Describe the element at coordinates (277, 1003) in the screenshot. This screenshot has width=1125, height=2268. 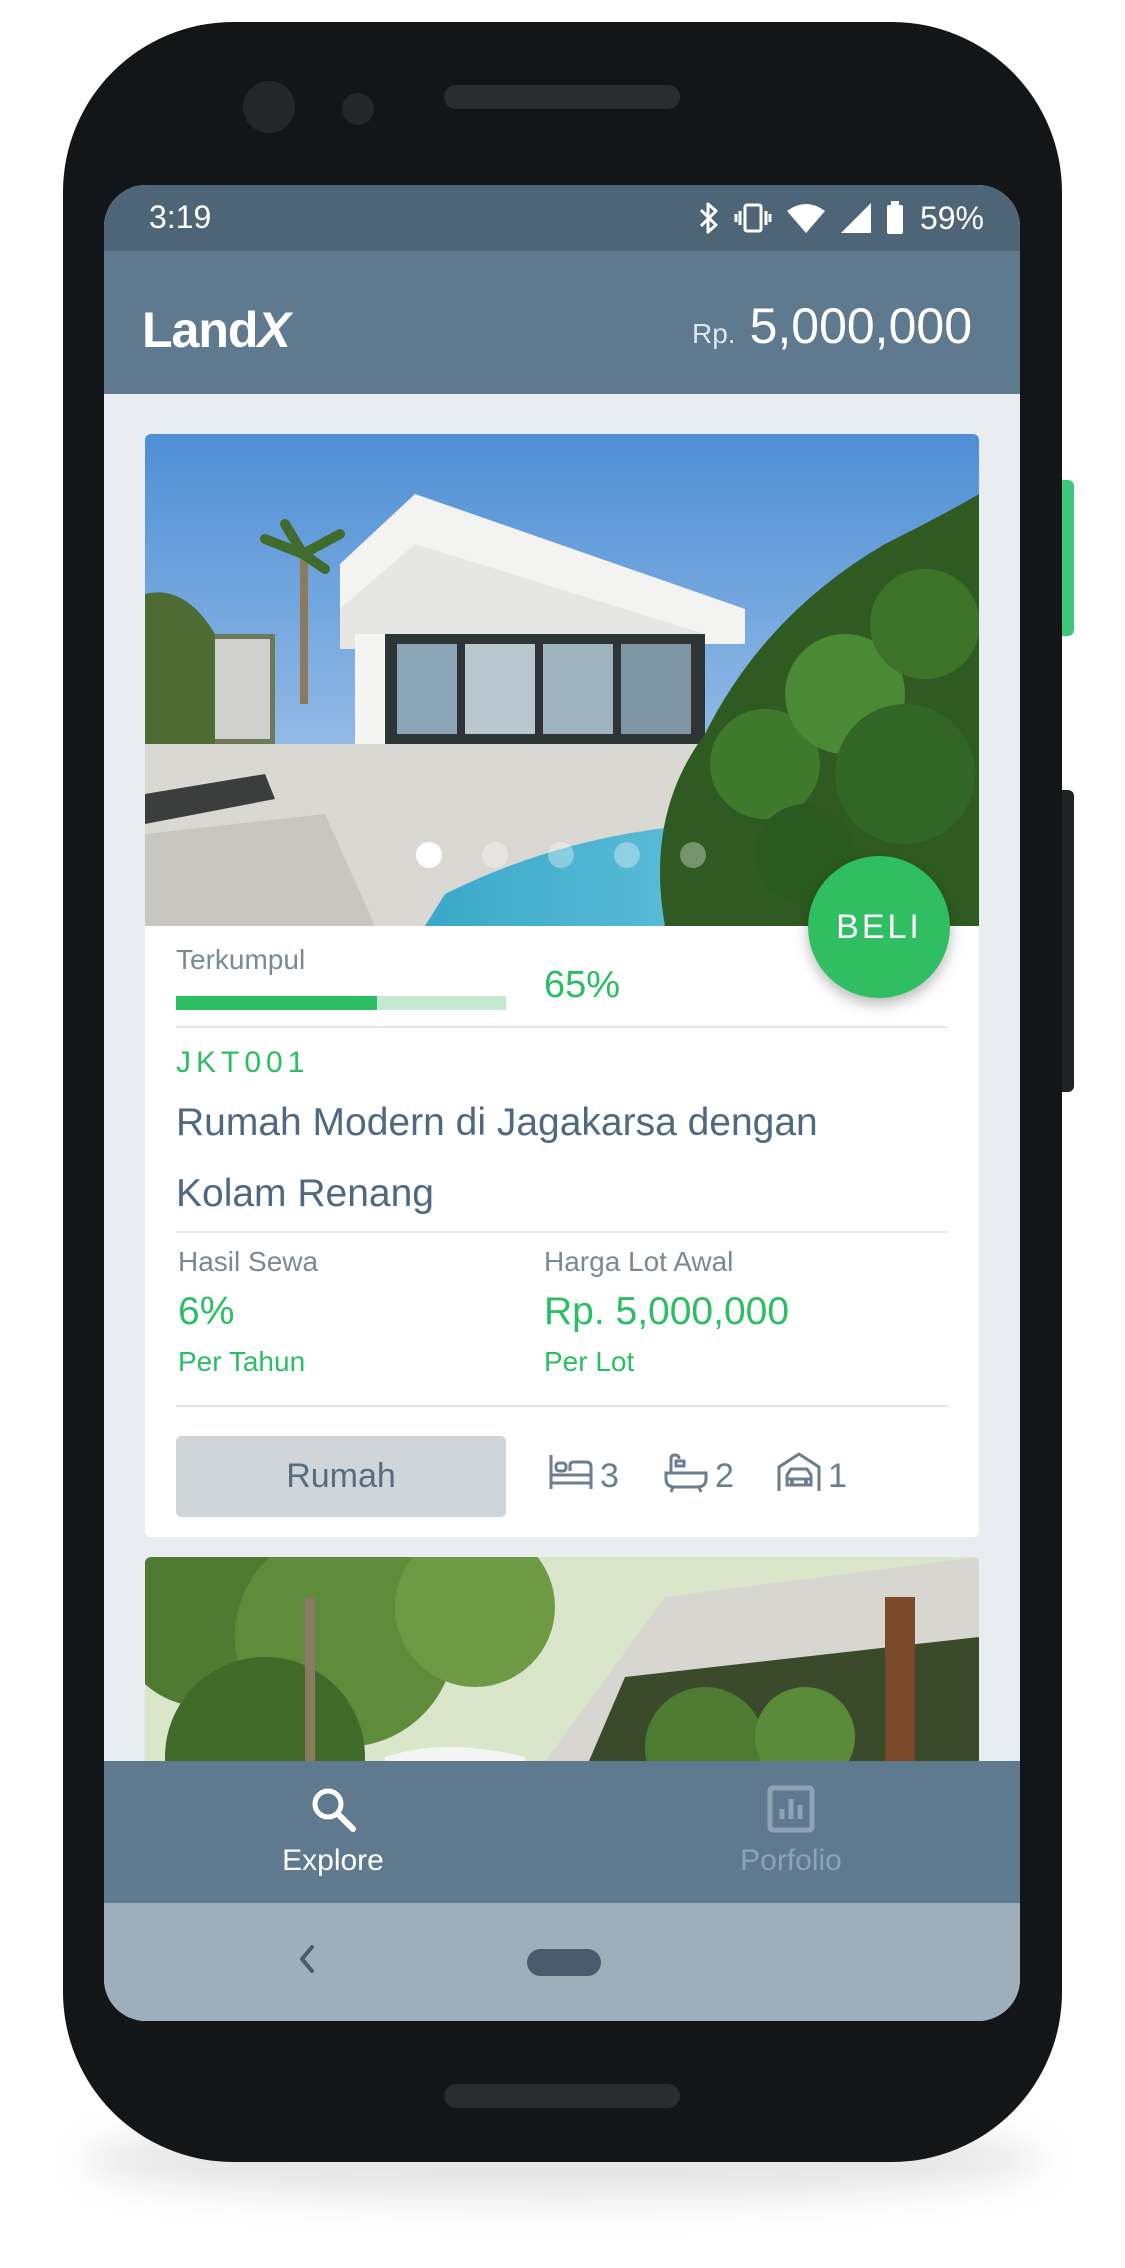
I see `funding-progress-fill` at that location.